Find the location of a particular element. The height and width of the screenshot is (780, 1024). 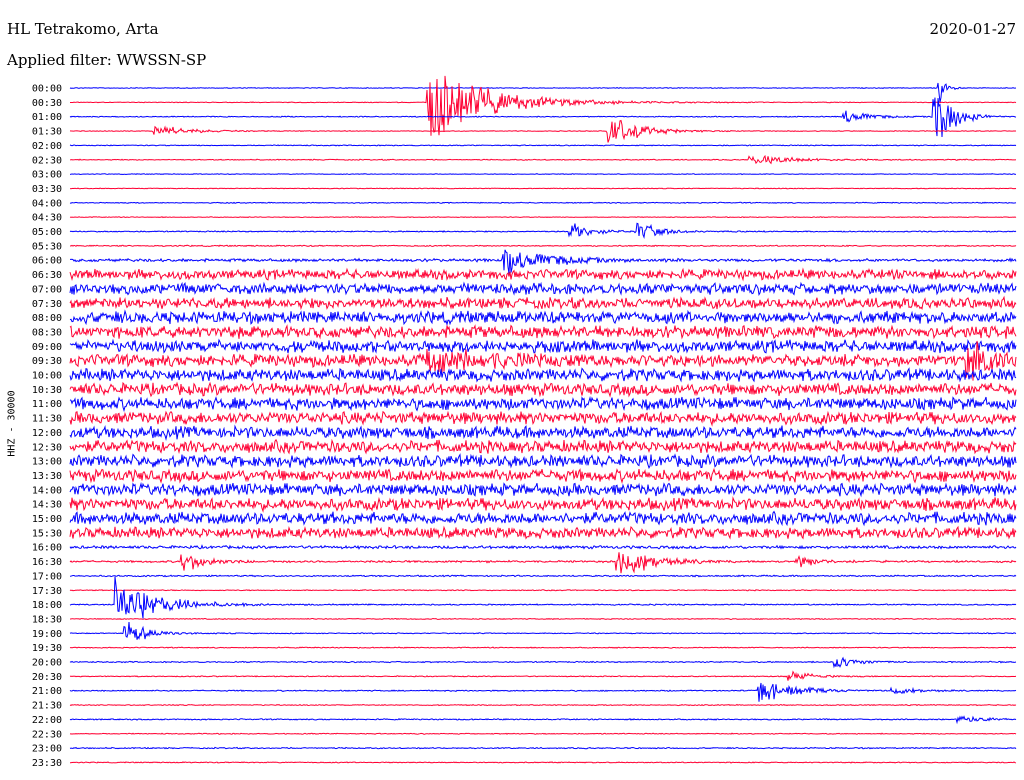

time-label-1800: 18:00 is located at coordinates (47, 605).